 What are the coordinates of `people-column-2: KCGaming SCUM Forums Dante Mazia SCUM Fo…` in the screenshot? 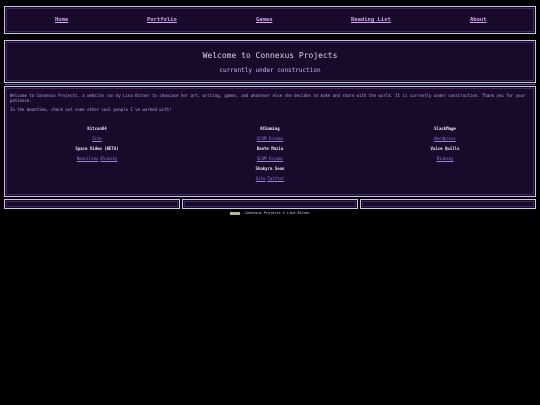 It's located at (270, 156).